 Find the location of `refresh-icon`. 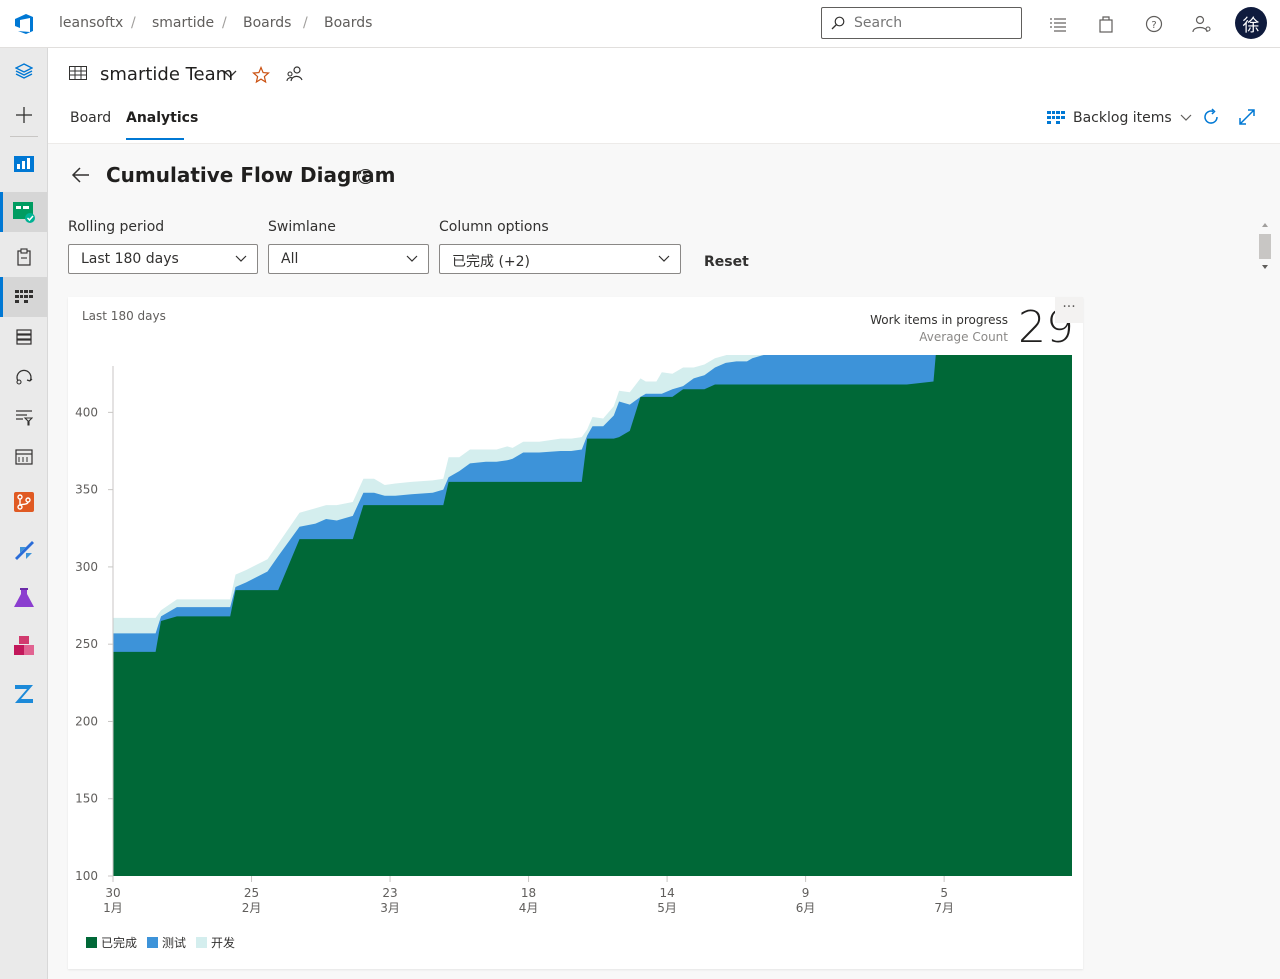

refresh-icon is located at coordinates (1211, 117).